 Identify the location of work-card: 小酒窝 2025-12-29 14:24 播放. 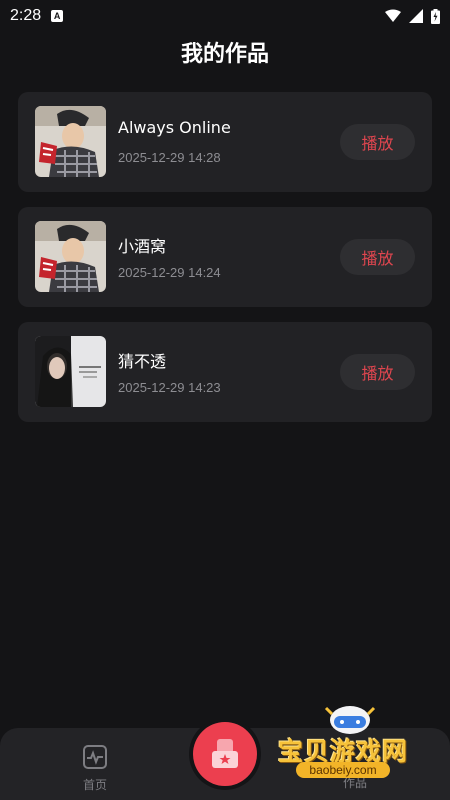
(225, 257).